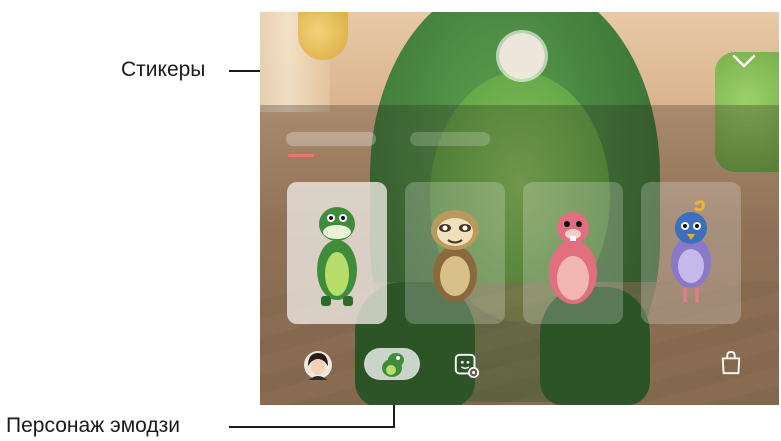 This screenshot has height=441, width=781. I want to click on character-card-dinosaur, so click(337, 253).